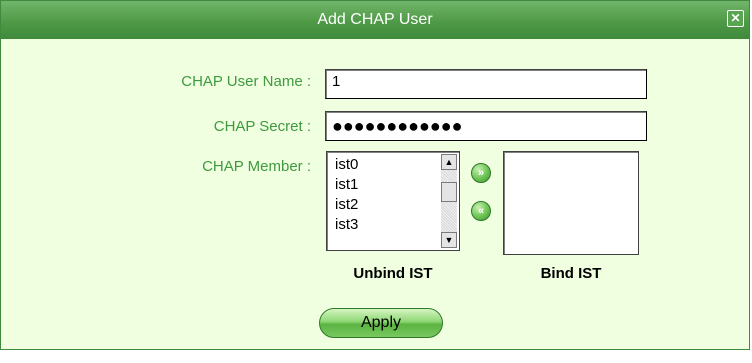  Describe the element at coordinates (486, 84) in the screenshot. I see `user-name-input: 1` at that location.